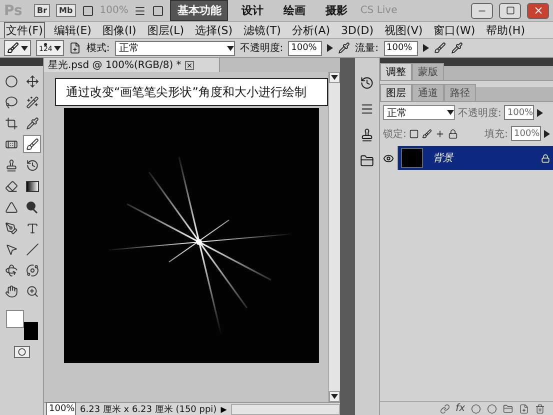  What do you see at coordinates (460, 92) in the screenshot?
I see `panel-tab: 路径` at bounding box center [460, 92].